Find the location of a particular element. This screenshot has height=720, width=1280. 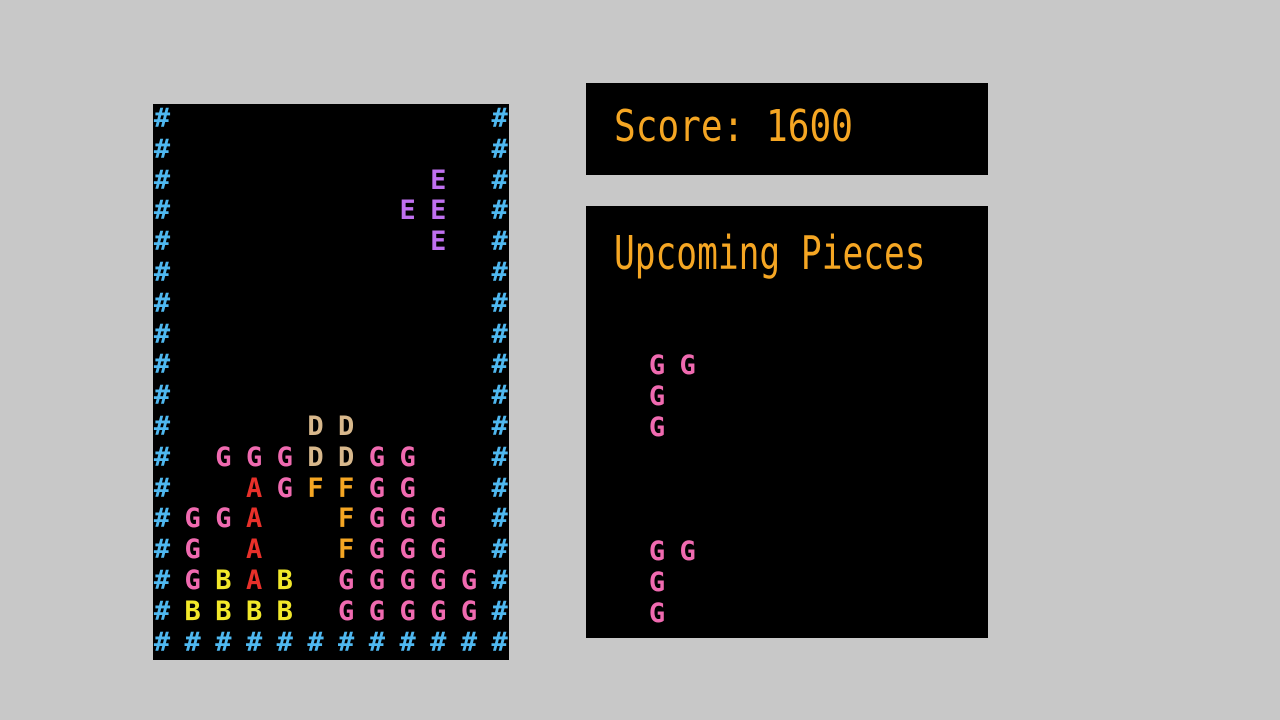

next-piece-preview-1: GGGG is located at coordinates (702, 401).